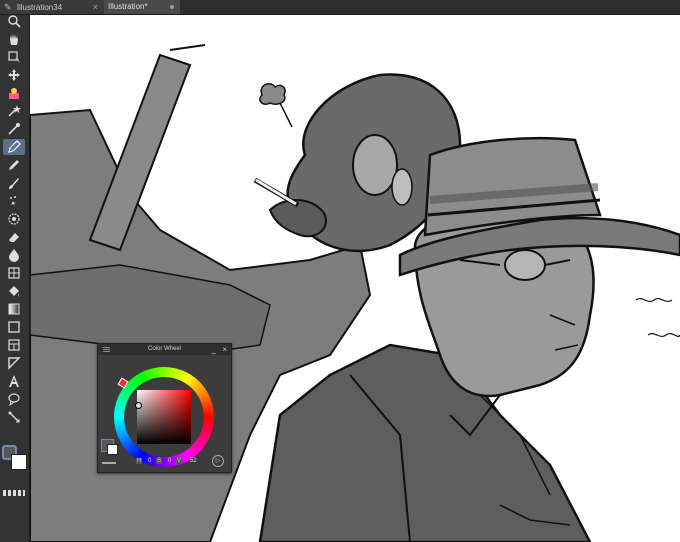  I want to click on saturation-value-square, so click(164, 417).